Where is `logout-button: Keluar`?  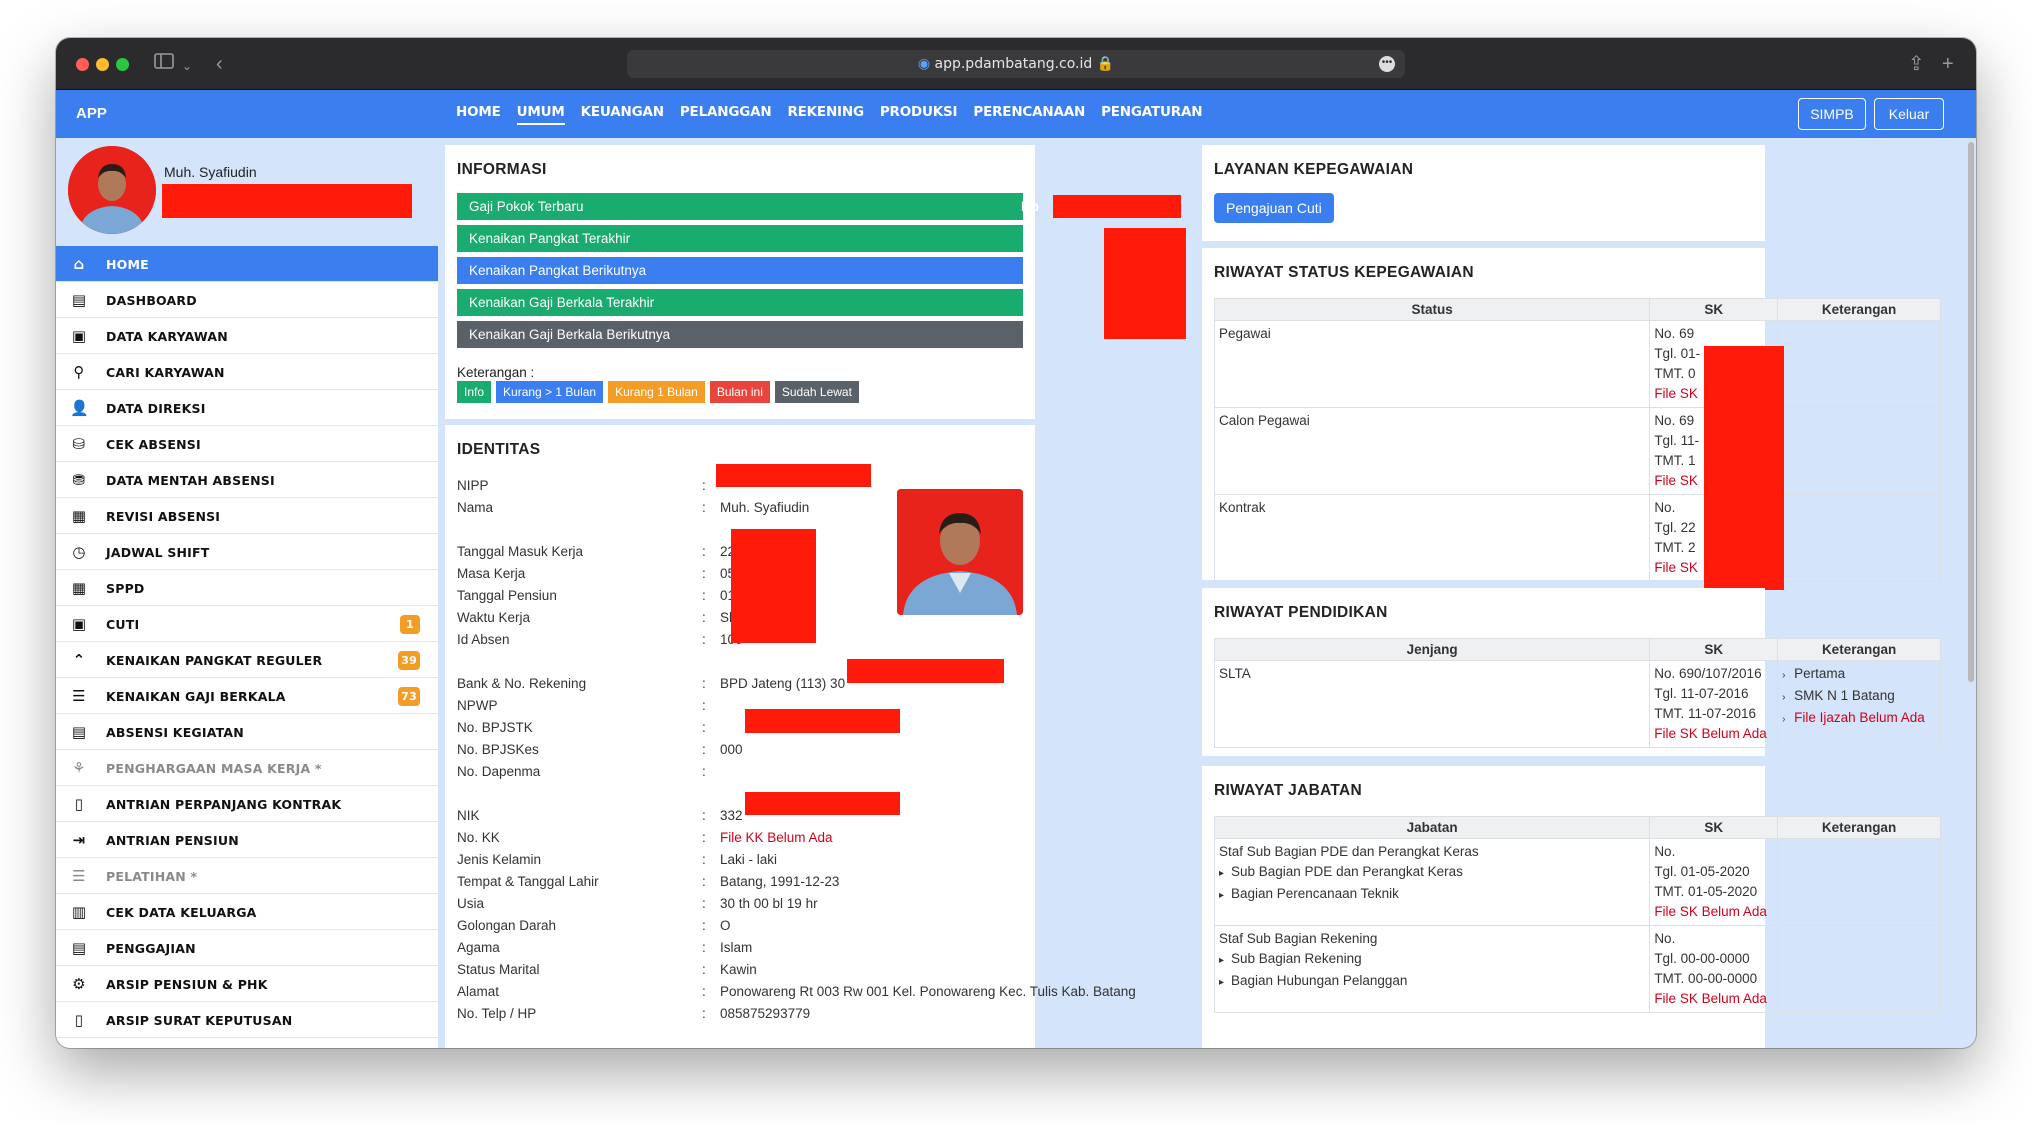
logout-button: Keluar is located at coordinates (1909, 114).